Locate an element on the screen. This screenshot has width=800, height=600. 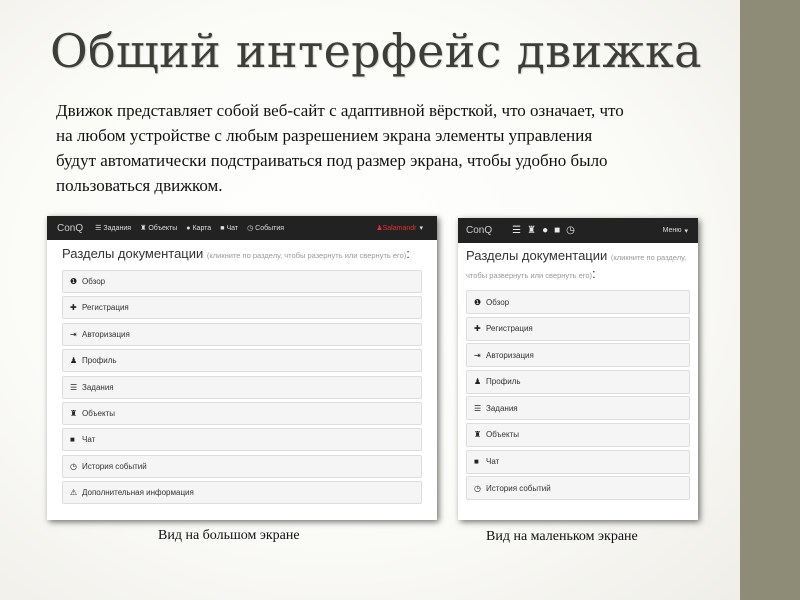
nav-link-label: Задания is located at coordinates (117, 228).